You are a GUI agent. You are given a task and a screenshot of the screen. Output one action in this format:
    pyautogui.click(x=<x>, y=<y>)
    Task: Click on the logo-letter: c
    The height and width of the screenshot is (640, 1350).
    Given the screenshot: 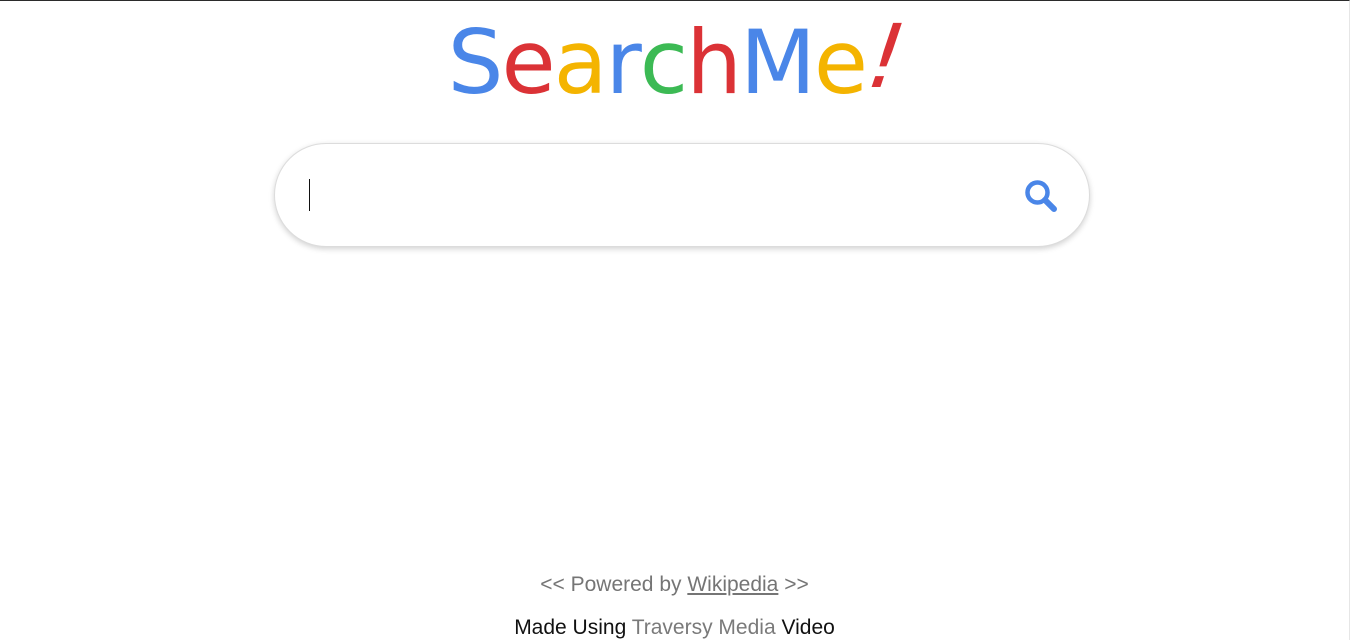 What is the action you would take?
    pyautogui.click(x=663, y=62)
    